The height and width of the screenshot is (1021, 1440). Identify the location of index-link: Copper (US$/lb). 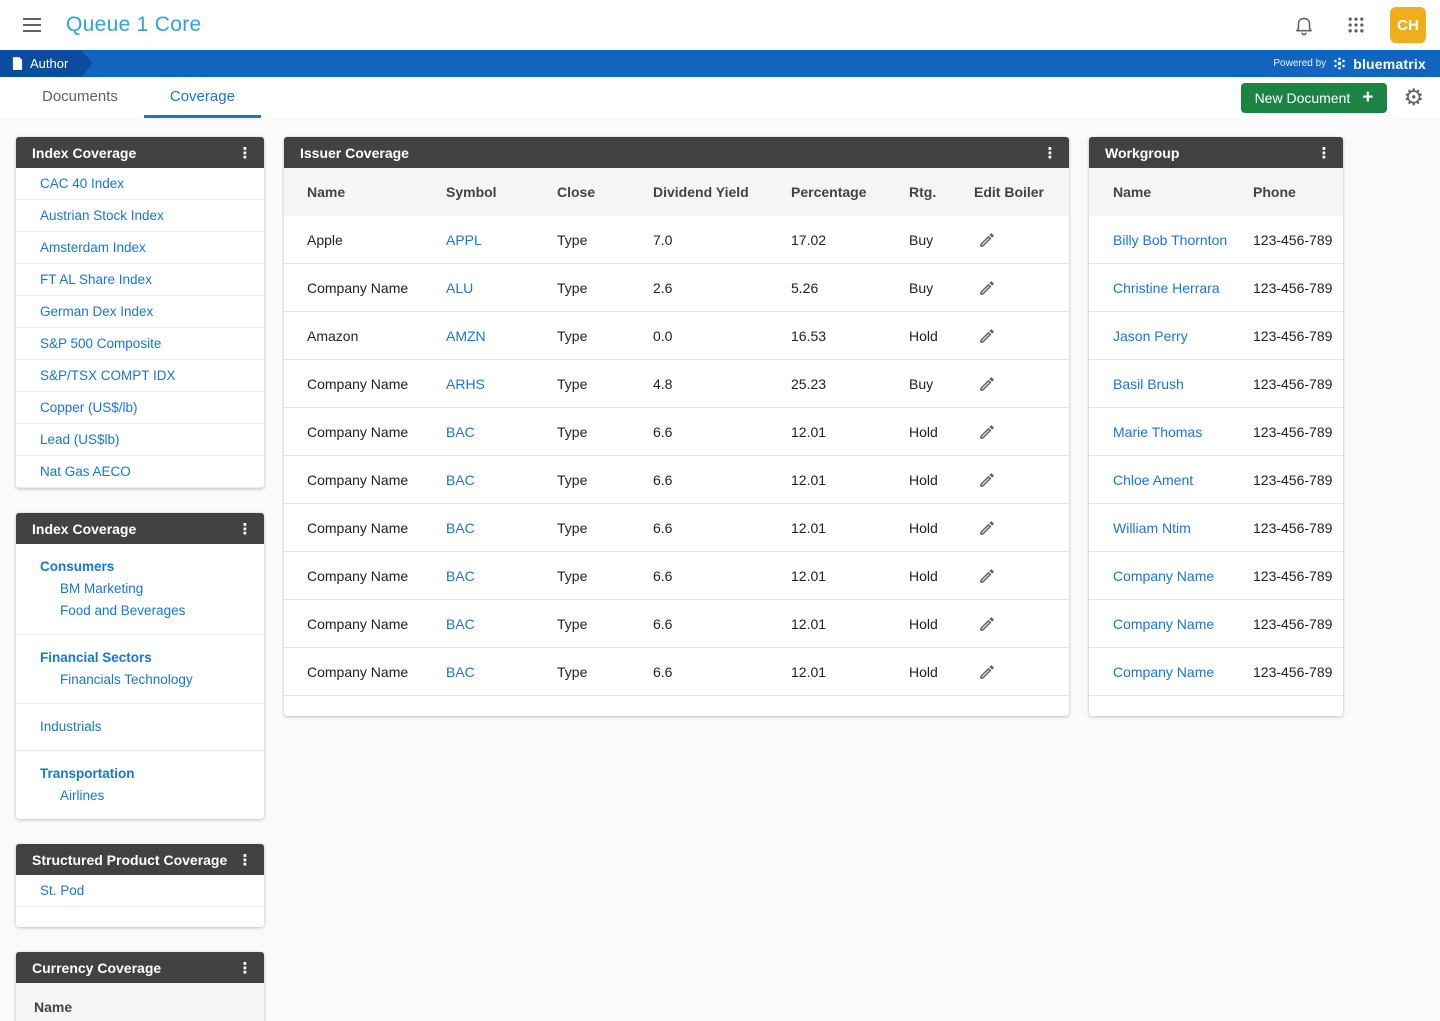
(140, 408).